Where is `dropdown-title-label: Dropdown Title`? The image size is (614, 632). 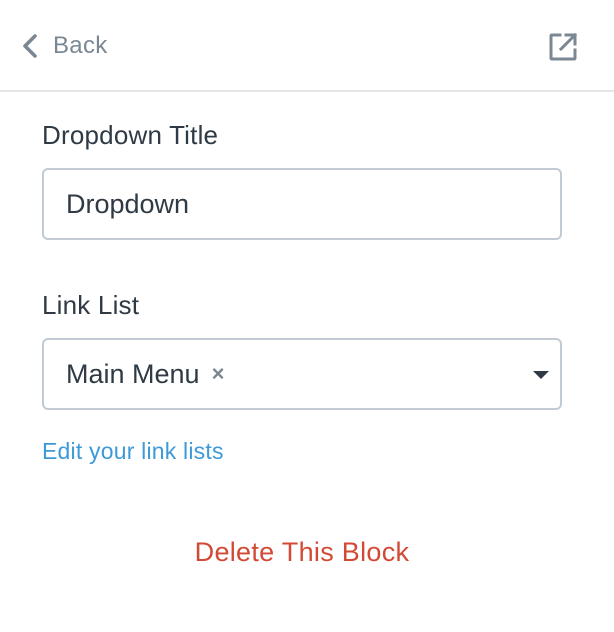
dropdown-title-label: Dropdown Title is located at coordinates (130, 135).